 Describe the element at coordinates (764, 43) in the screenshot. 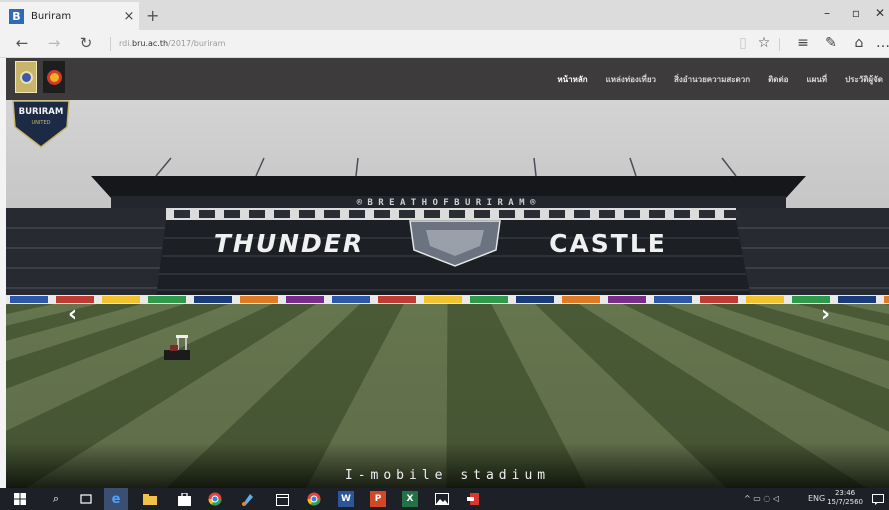

I see `favorite-star-icon: ☆` at that location.